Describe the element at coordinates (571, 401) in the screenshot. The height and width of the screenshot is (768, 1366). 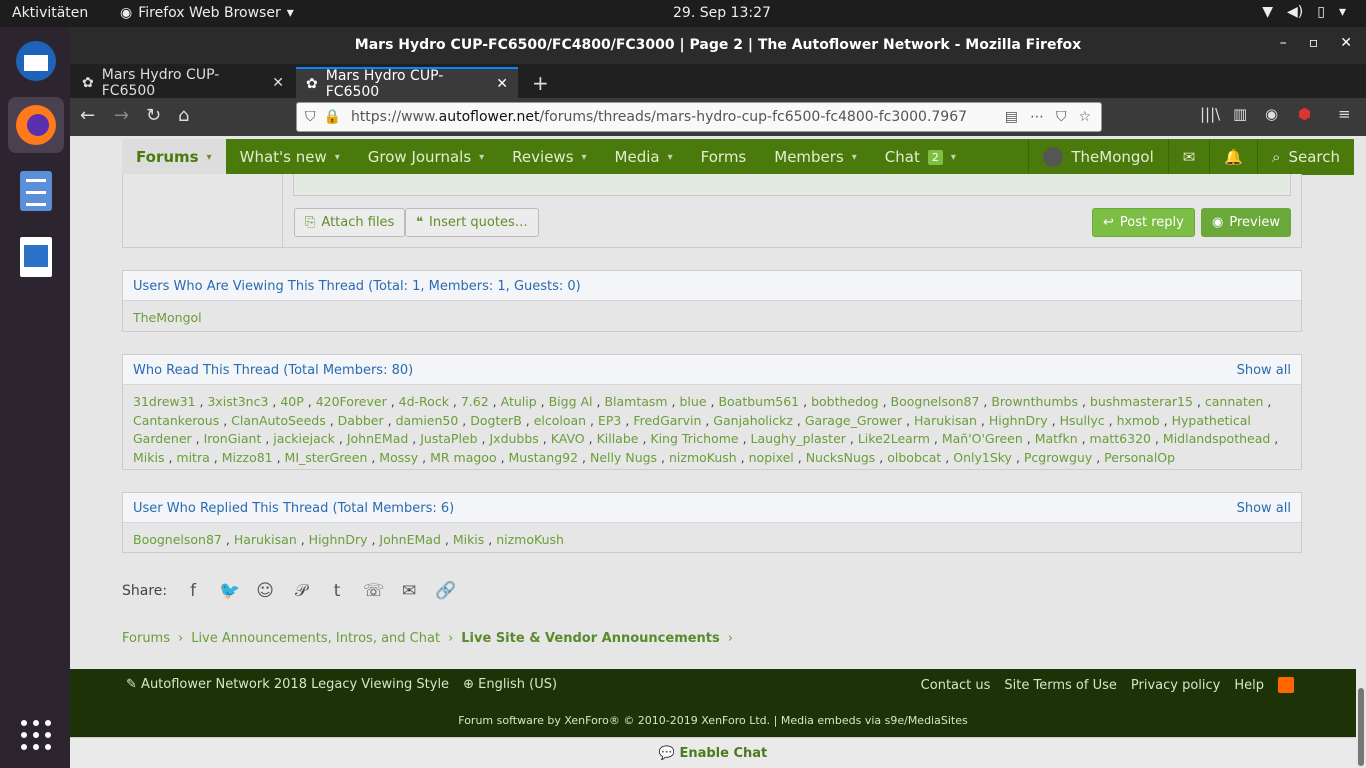
I see `member-link: Bigg Al` at that location.